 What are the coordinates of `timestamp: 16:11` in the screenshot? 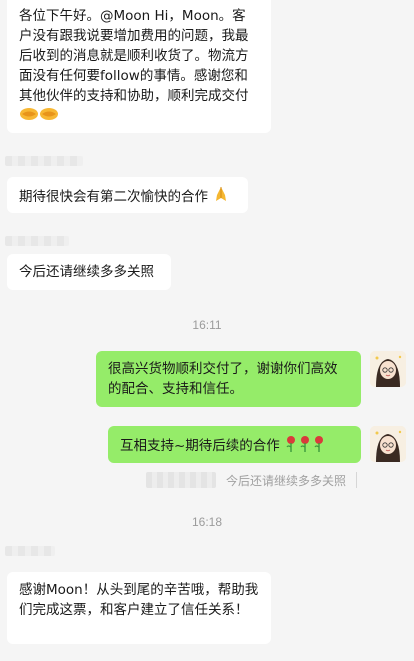 It's located at (207, 325).